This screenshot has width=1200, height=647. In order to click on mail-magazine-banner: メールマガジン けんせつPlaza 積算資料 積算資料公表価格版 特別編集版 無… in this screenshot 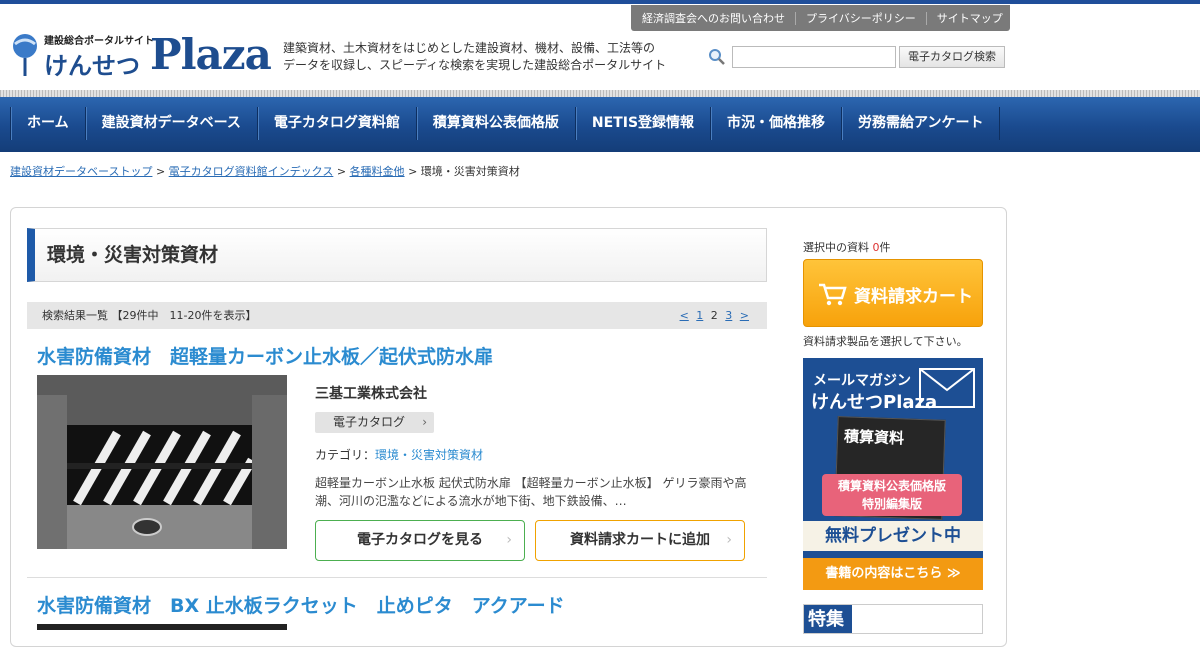, I will do `click(893, 474)`.